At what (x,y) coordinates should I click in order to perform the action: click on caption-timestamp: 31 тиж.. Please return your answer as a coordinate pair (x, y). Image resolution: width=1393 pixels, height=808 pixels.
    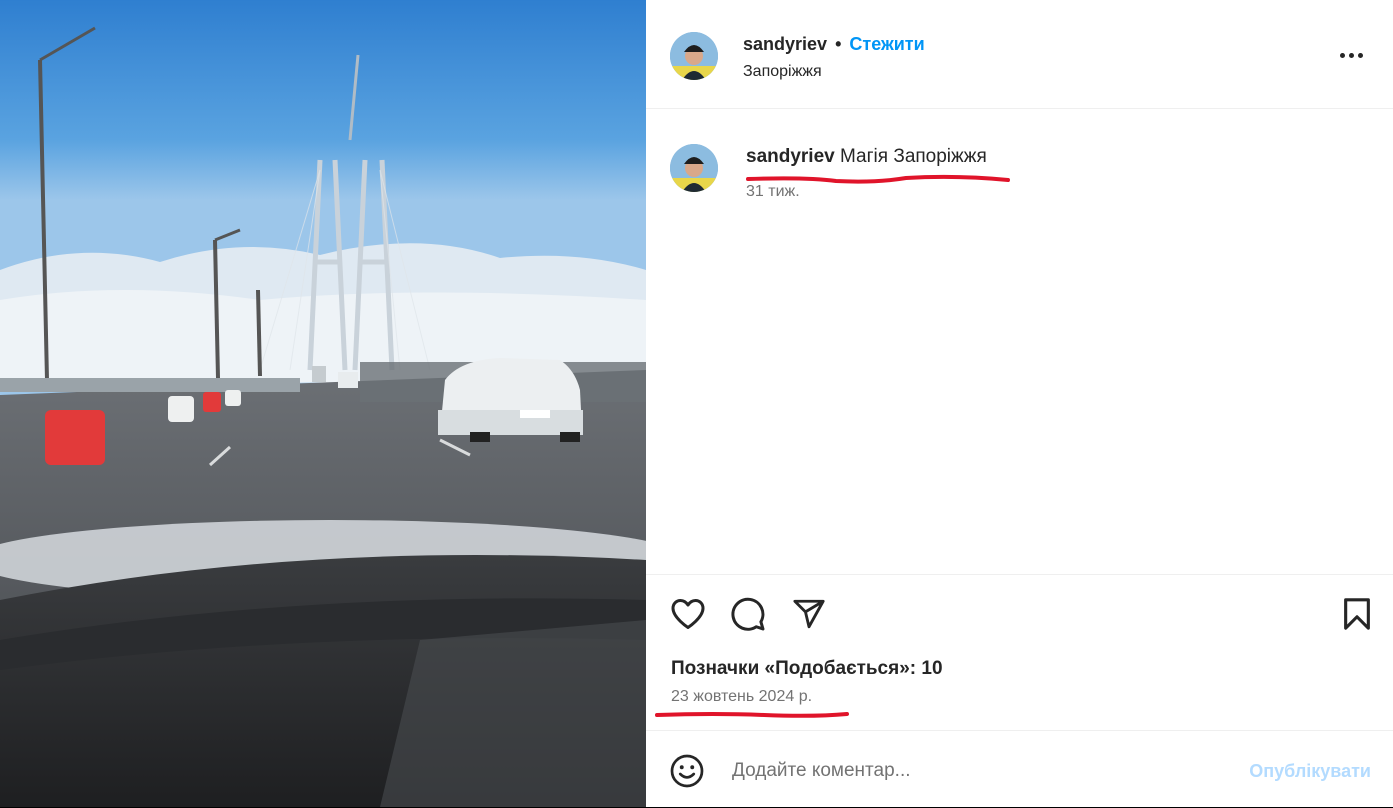
    Looking at the image, I should click on (773, 192).